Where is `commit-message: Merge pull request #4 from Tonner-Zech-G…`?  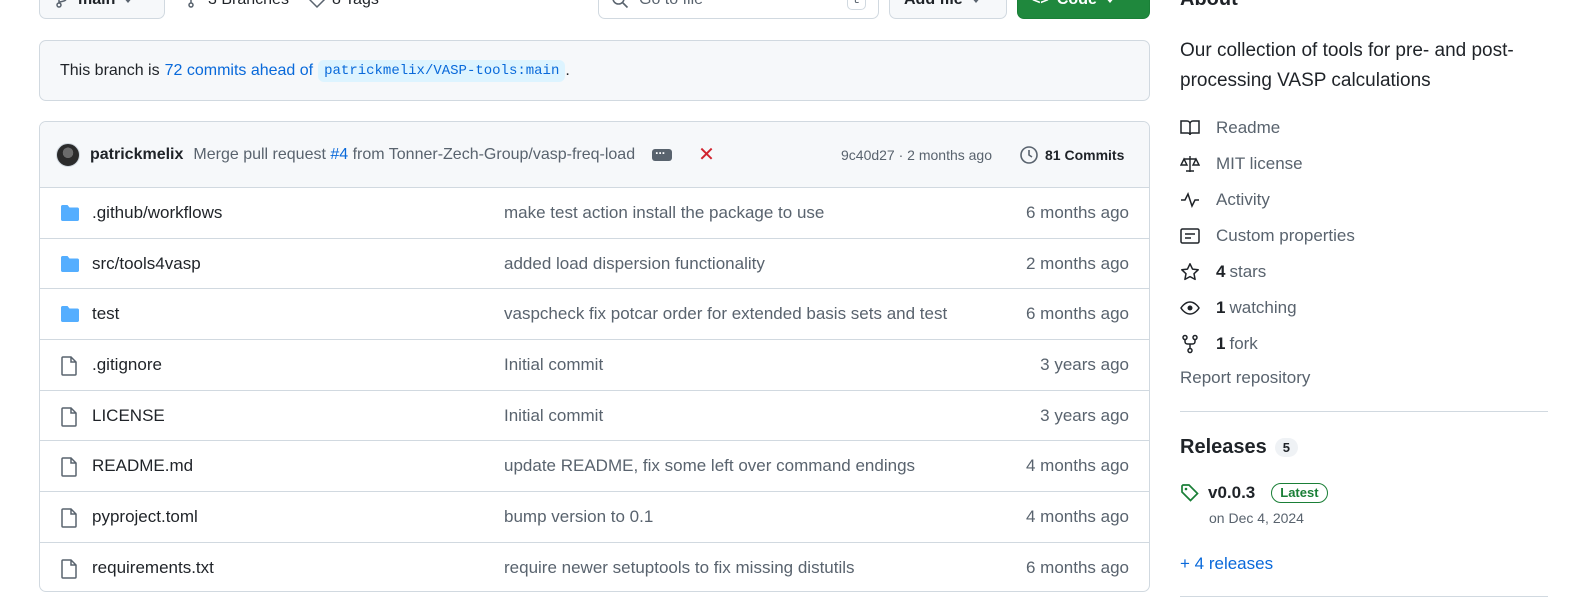
commit-message: Merge pull request #4 from Tonner-Zech-G… is located at coordinates (414, 155).